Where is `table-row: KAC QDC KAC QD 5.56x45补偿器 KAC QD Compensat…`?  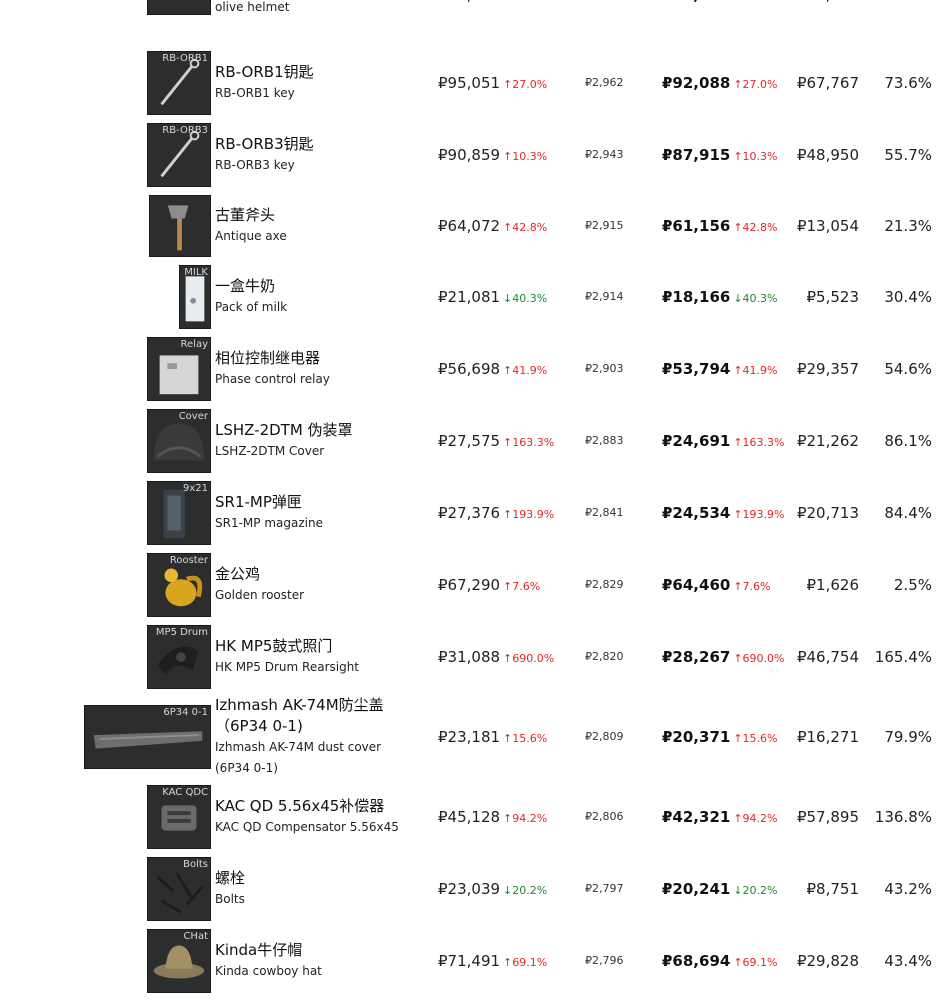
table-row: KAC QDC KAC QD 5.56x45补偿器 KAC QD Compensat… is located at coordinates (469, 817).